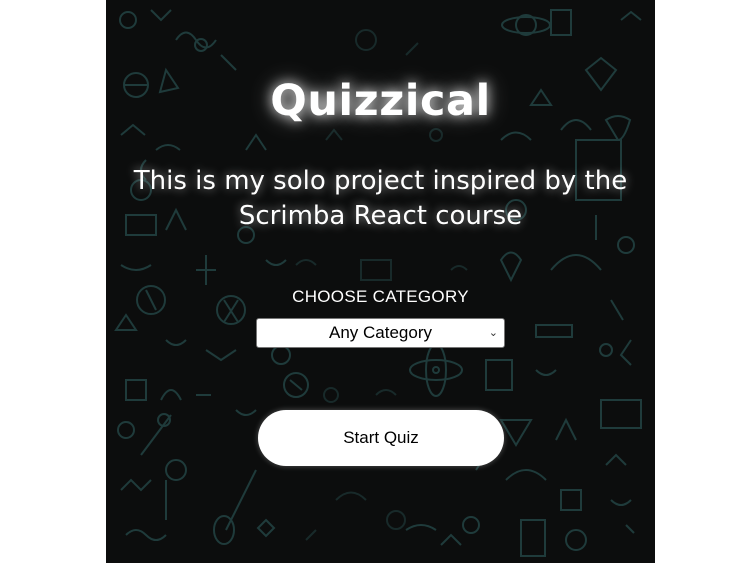 Image resolution: width=750 pixels, height=563 pixels. What do you see at coordinates (380, 296) in the screenshot?
I see `category-label: CHOOSE CATEGORY` at bounding box center [380, 296].